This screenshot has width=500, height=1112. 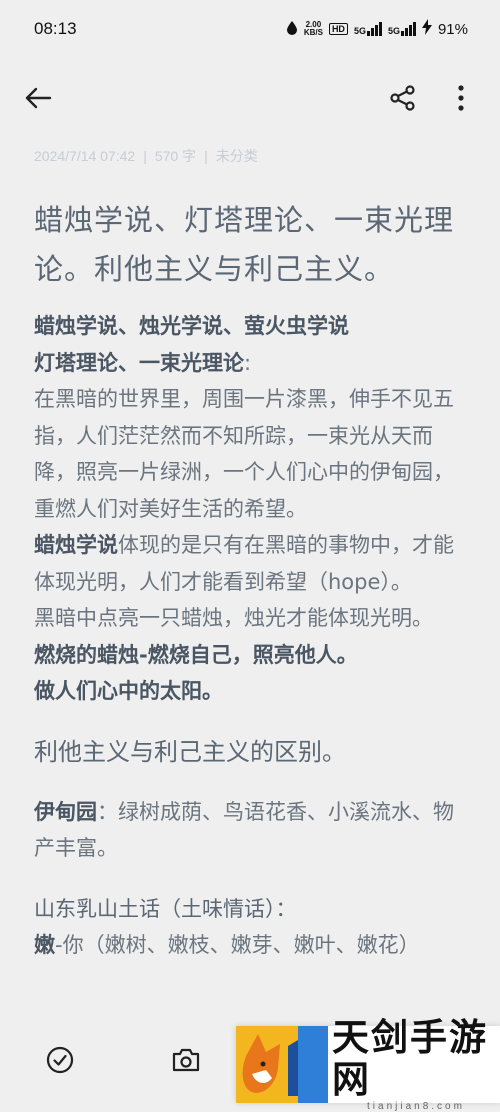 I want to click on more-vertical-icon, so click(x=461, y=98).